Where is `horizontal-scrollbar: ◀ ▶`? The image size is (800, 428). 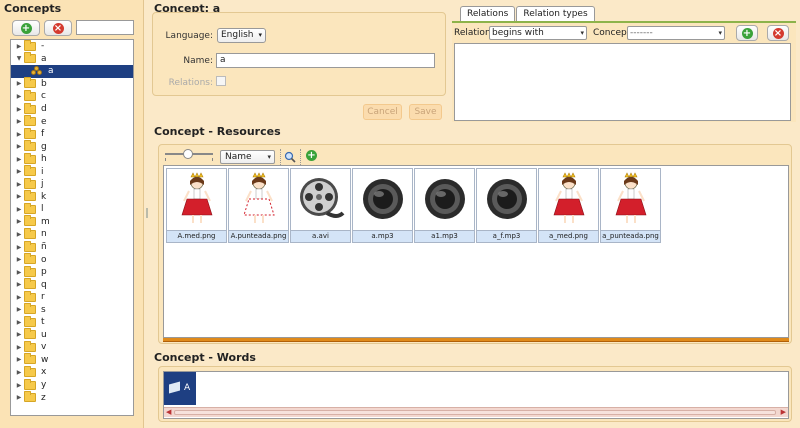 horizontal-scrollbar: ◀ ▶ is located at coordinates (476, 412).